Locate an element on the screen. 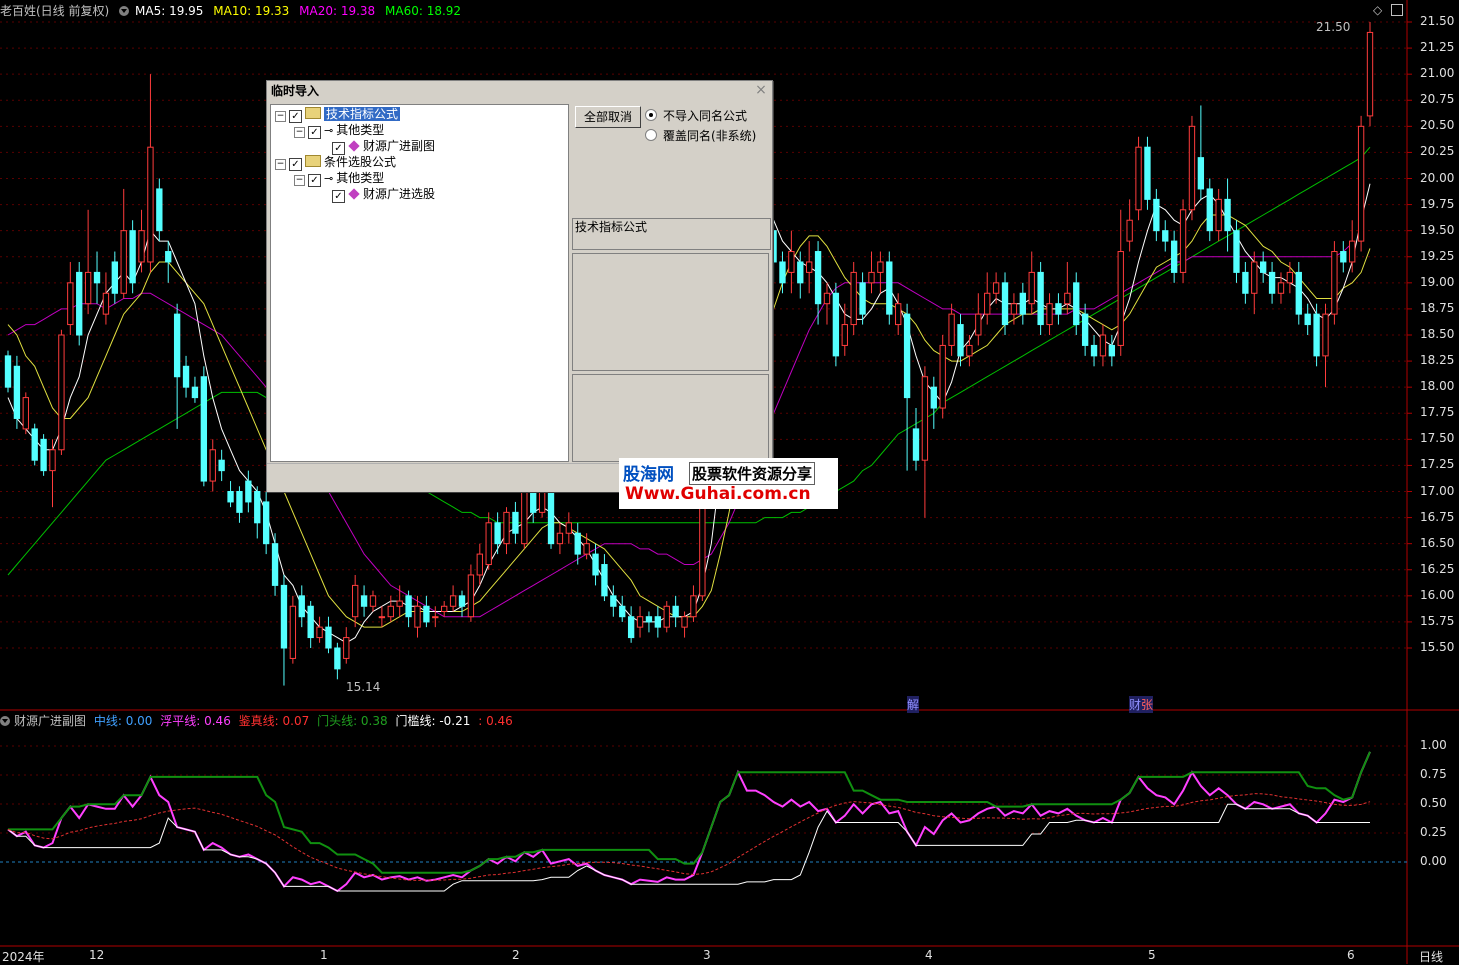  tree-node-select: − ✓ 条件选股公式 is located at coordinates (335, 162).